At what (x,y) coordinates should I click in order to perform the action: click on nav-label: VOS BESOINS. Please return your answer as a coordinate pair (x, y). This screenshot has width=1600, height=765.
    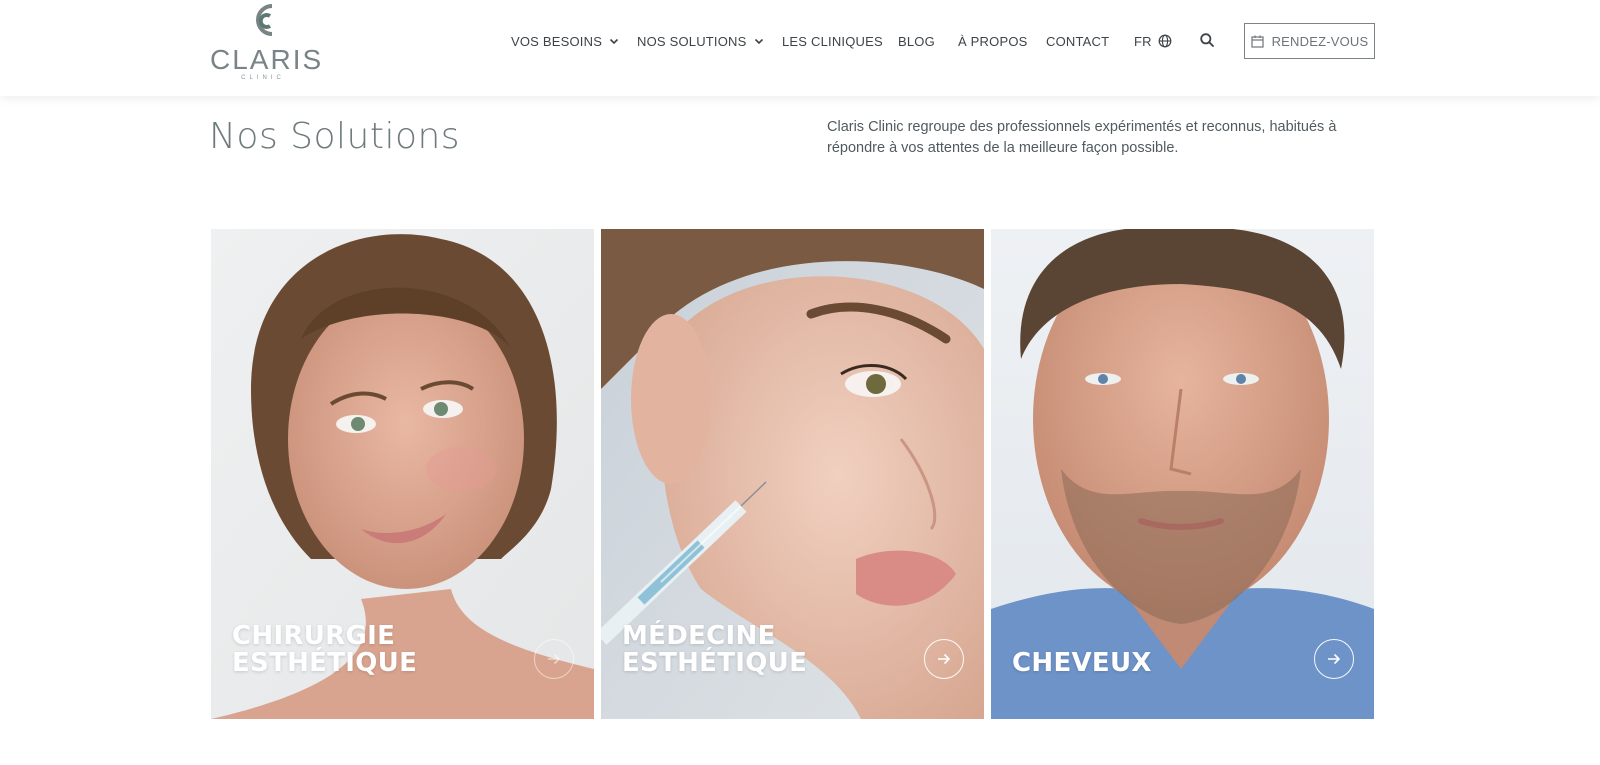
    Looking at the image, I should click on (557, 41).